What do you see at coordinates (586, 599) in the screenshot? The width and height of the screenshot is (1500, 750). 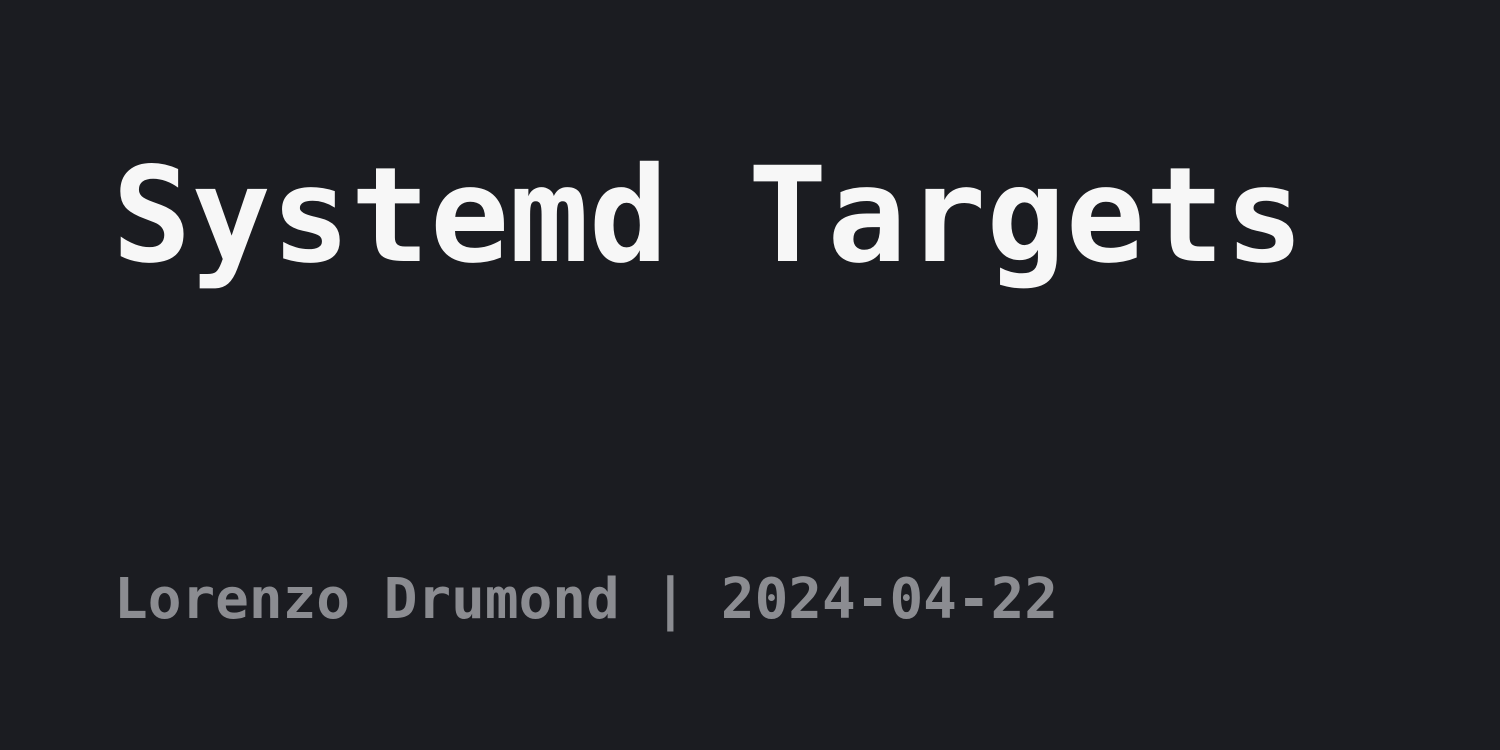 I see `post-meta: Lorenzo Drumond | 2024-04-22` at bounding box center [586, 599].